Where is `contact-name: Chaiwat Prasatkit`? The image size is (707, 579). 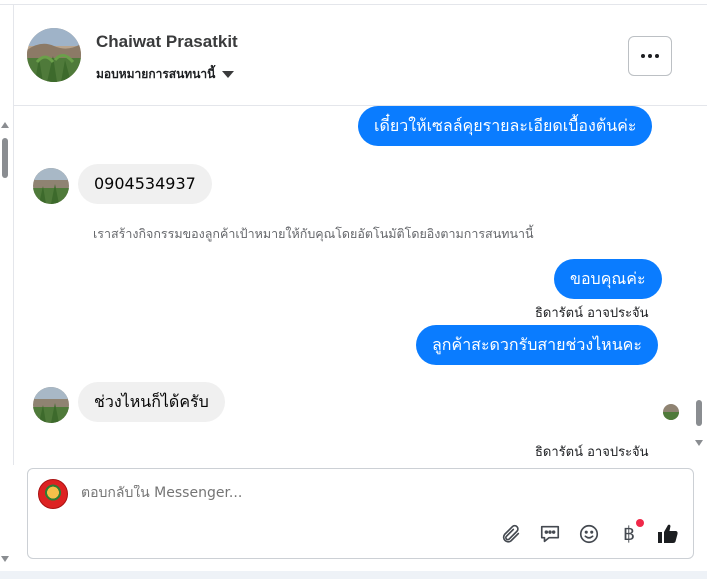
contact-name: Chaiwat Prasatkit is located at coordinates (167, 42).